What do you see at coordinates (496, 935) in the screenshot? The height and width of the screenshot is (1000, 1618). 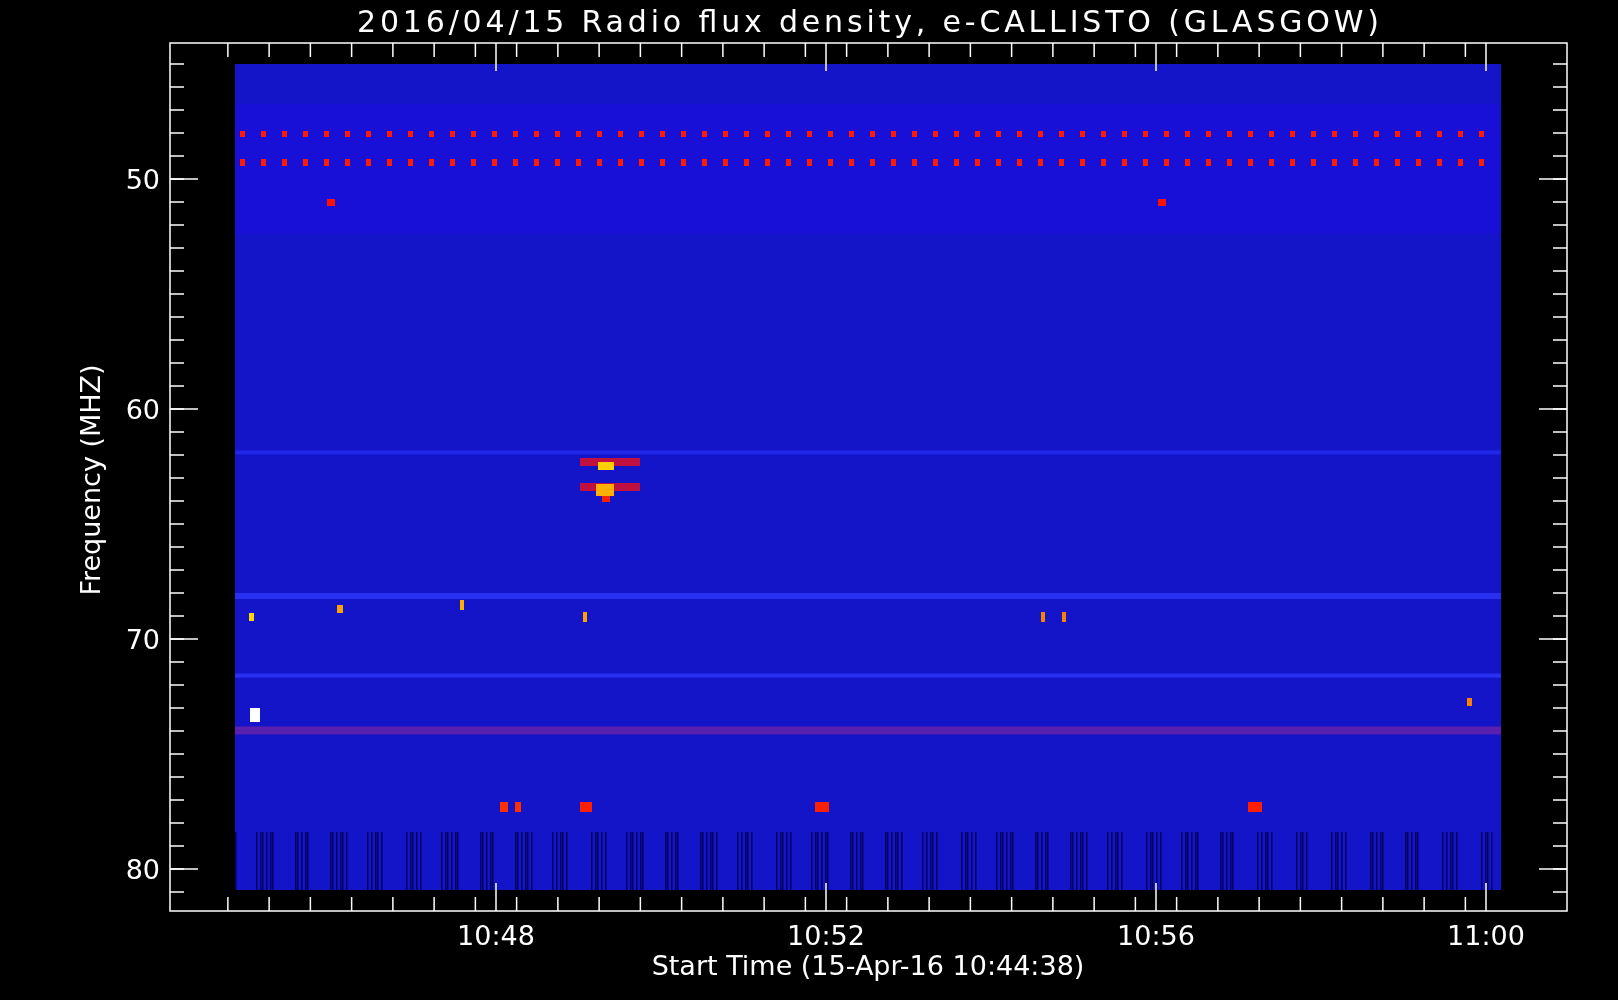 I see `x-tick-label: 10:48` at bounding box center [496, 935].